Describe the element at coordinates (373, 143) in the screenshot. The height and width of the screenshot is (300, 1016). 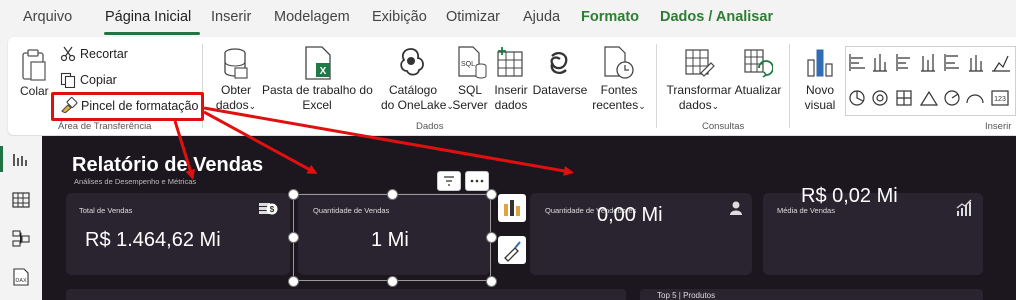
I see `annotation-arrows` at that location.